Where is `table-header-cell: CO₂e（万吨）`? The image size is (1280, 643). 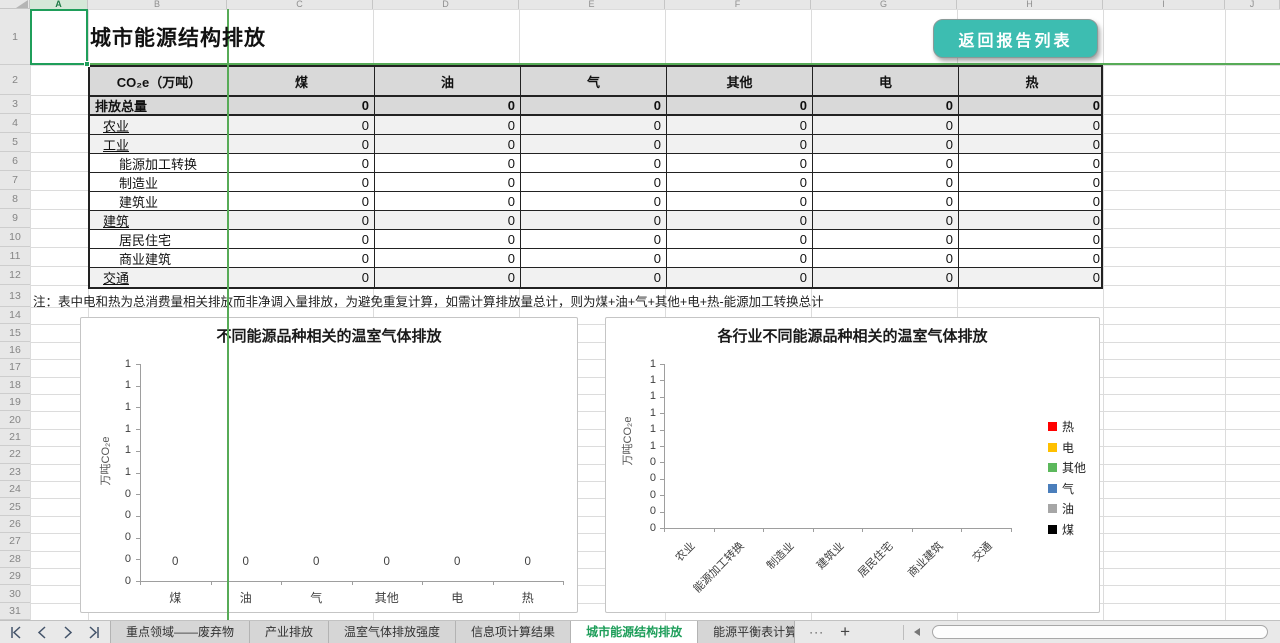
table-header-cell: CO₂e（万吨） is located at coordinates (159, 81).